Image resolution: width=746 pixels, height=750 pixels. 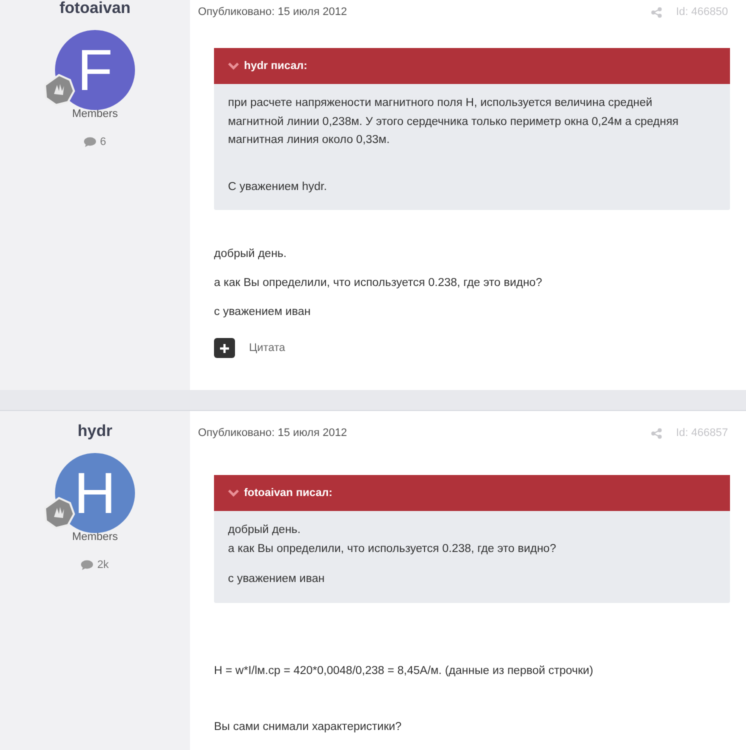 I want to click on post-text: Вы сами снимали характеристики?, so click(x=308, y=726).